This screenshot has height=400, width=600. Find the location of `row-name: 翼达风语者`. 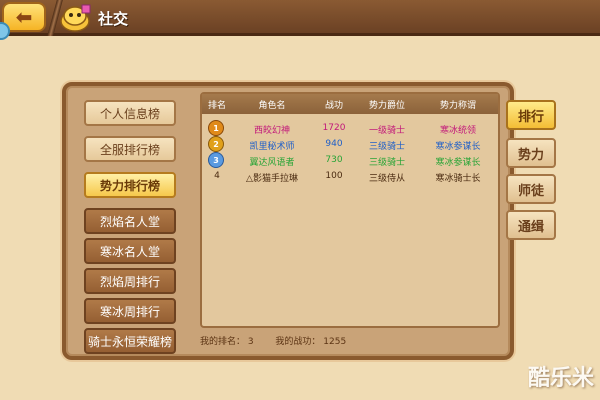

row-name: 翼达风语者 is located at coordinates (272, 163).